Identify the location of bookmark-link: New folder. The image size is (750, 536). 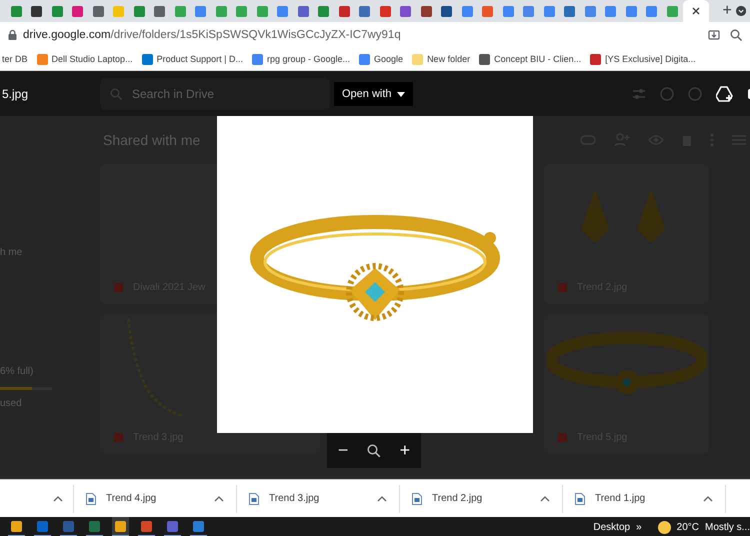
(448, 59).